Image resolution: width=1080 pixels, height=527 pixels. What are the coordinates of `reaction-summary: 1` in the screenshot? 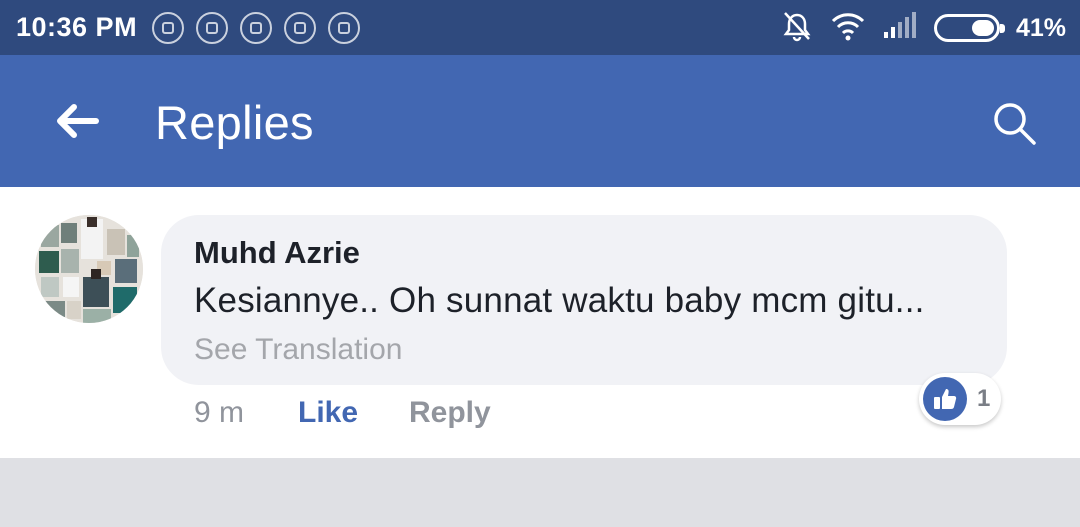 It's located at (960, 399).